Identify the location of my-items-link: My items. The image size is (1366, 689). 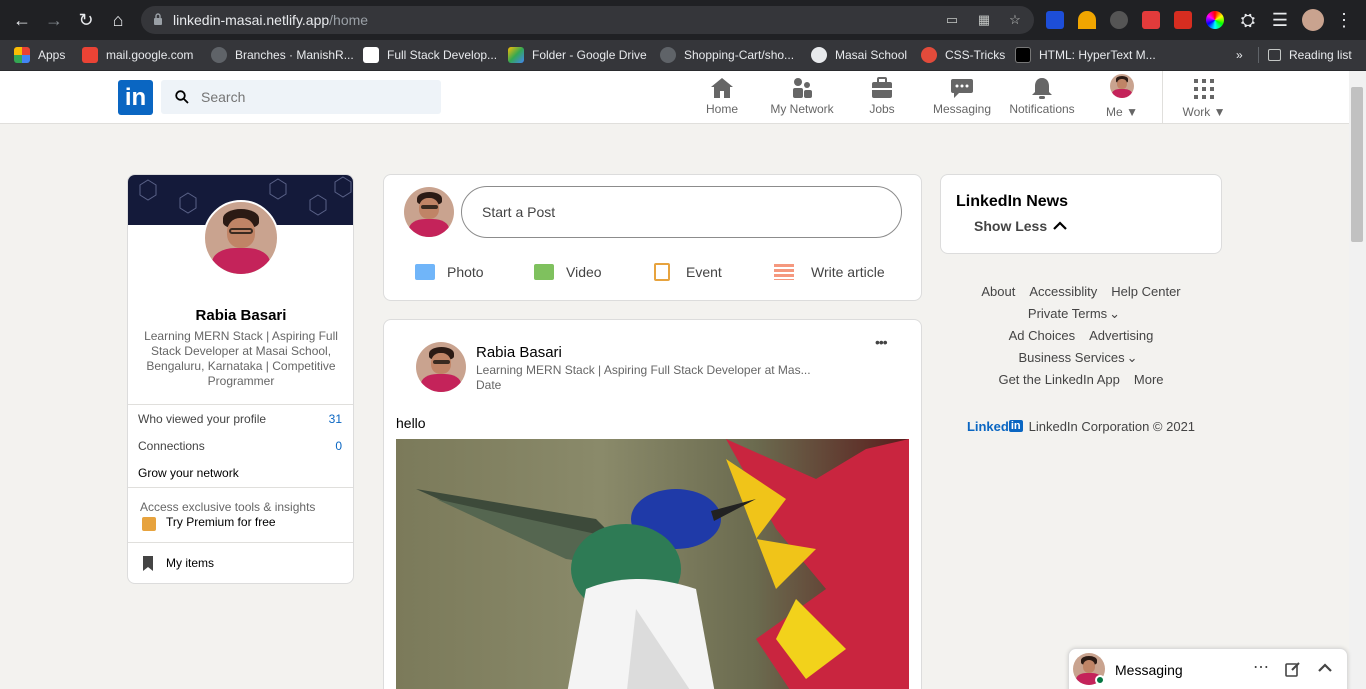
(190, 563).